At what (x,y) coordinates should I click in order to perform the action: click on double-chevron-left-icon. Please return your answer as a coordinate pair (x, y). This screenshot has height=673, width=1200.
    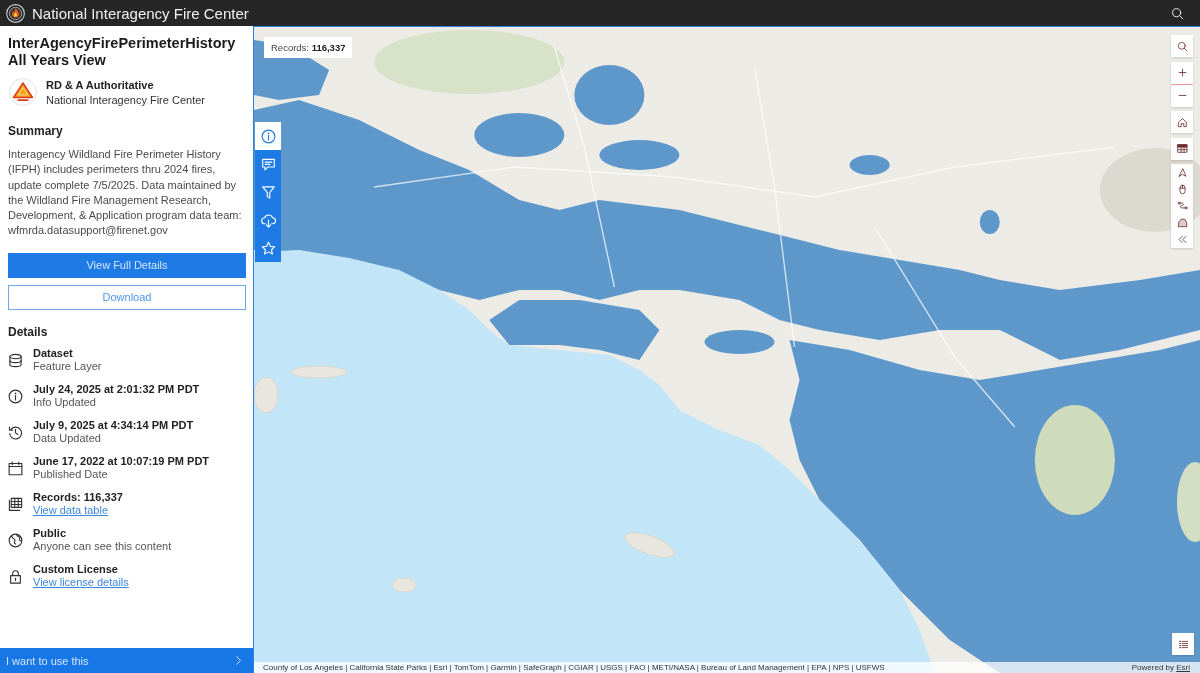
    Looking at the image, I should click on (1182, 240).